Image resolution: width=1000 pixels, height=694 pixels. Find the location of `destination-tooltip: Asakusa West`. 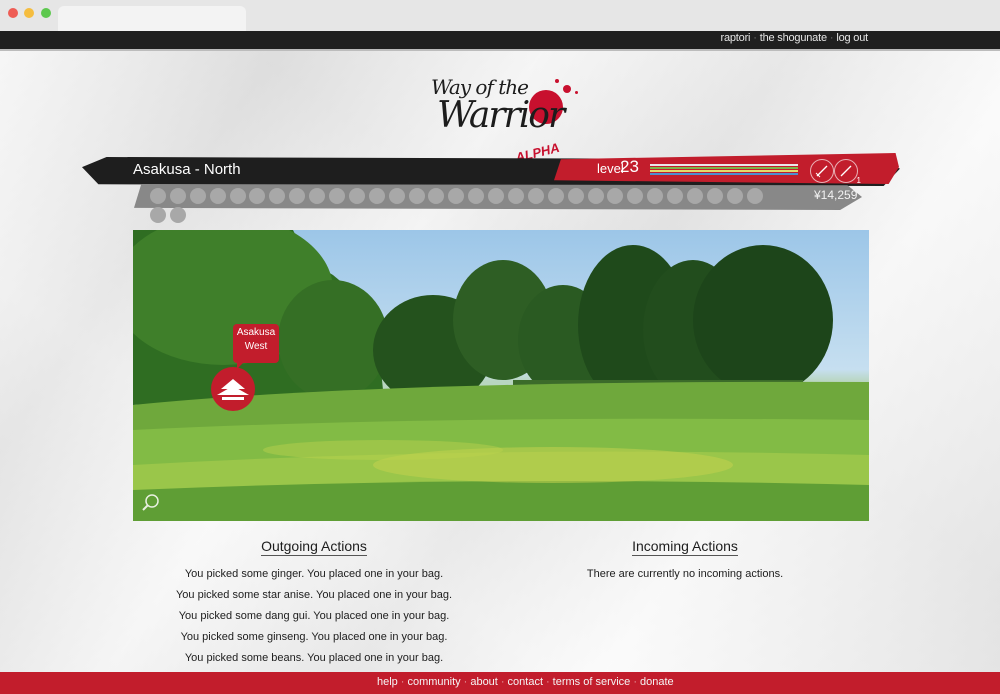

destination-tooltip: Asakusa West is located at coordinates (256, 346).